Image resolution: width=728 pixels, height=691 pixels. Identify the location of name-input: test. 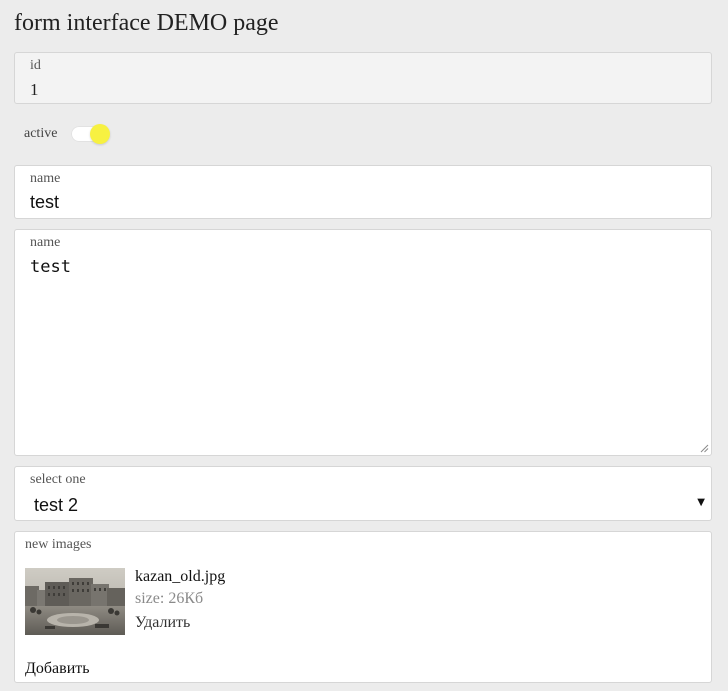
(44, 202).